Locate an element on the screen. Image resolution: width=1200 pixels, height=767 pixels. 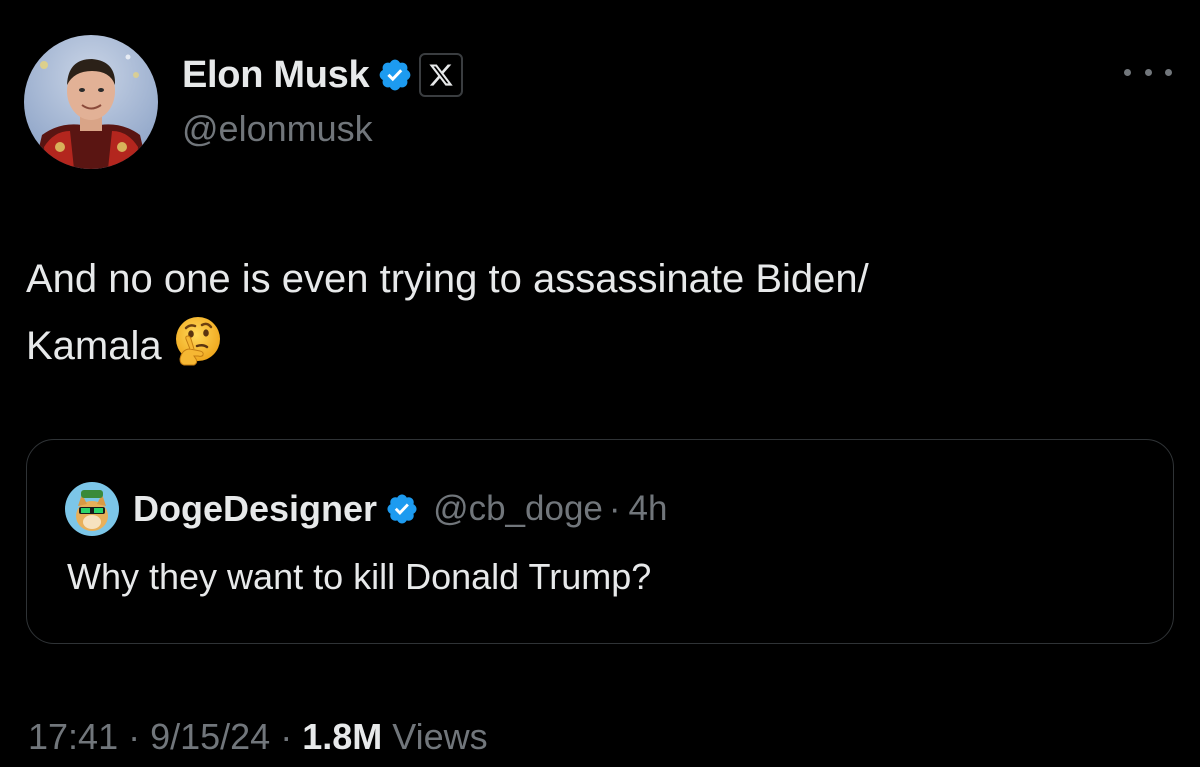
quoted-tweet-time: 4h is located at coordinates (648, 509).